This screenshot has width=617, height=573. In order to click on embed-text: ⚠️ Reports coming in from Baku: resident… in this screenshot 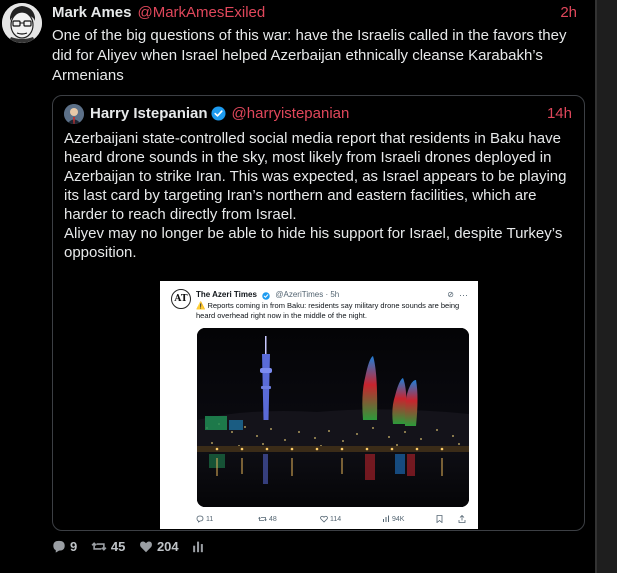, I will do `click(331, 311)`.